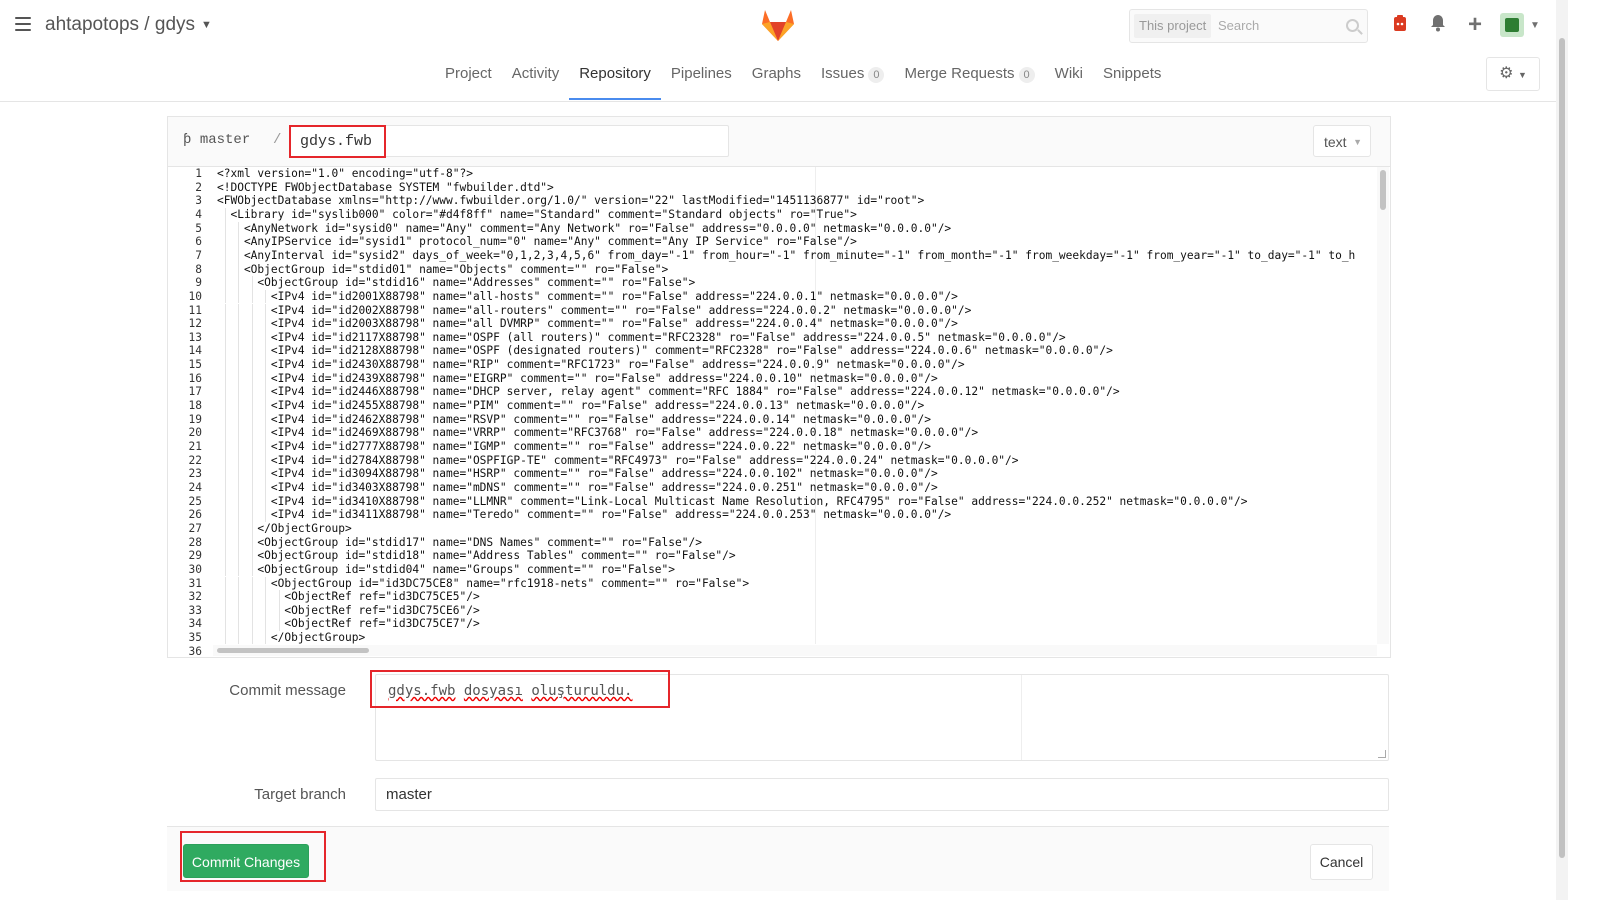 This screenshot has height=900, width=1600. What do you see at coordinates (615, 76) in the screenshot?
I see `tab-repository: Repository` at bounding box center [615, 76].